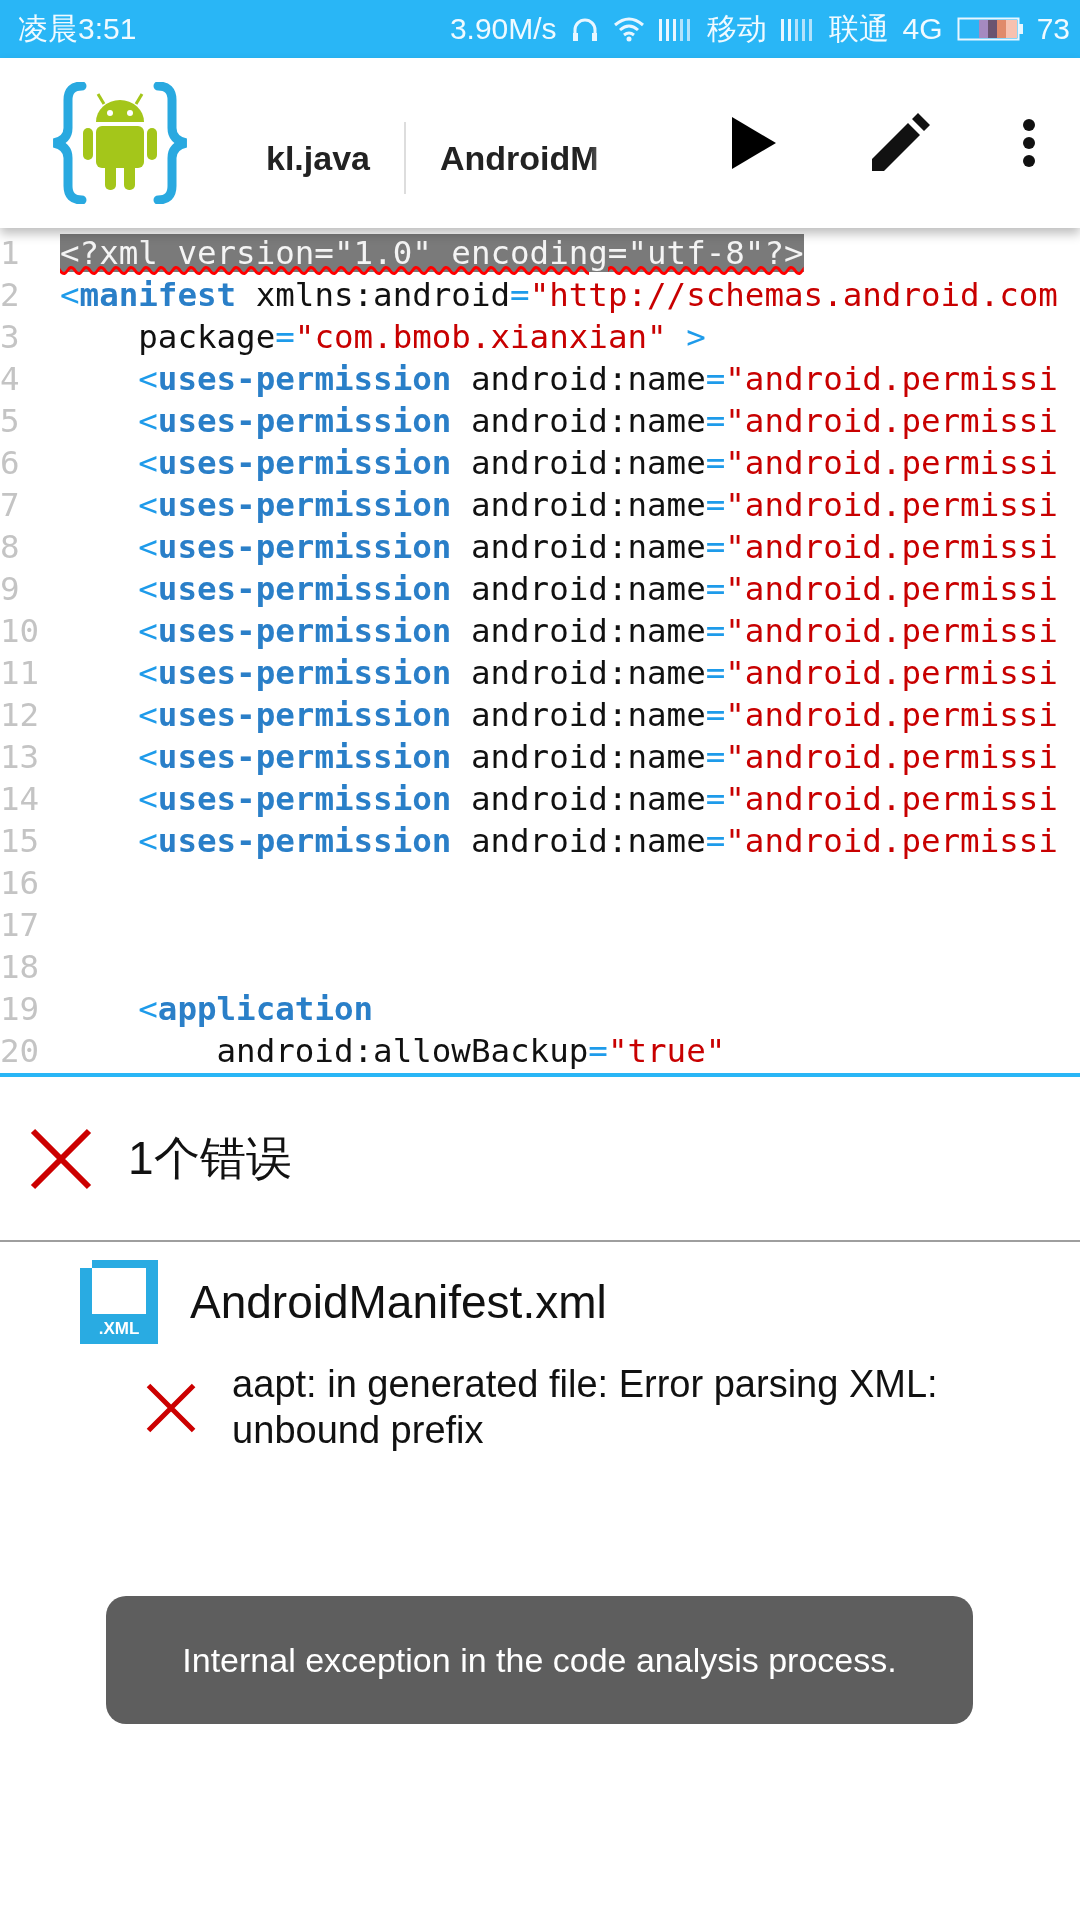 The image size is (1080, 1920). I want to click on battery-level: 73, so click(1053, 29).